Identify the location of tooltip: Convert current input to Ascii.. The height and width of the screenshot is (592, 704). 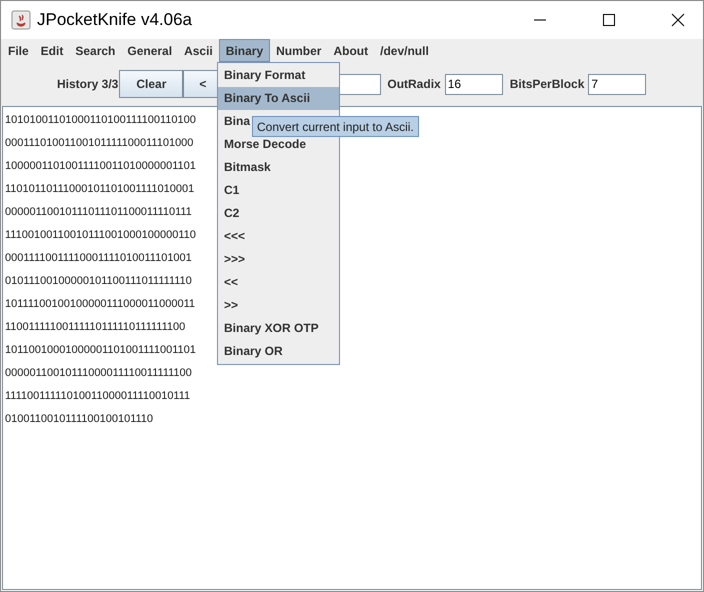
(335, 126).